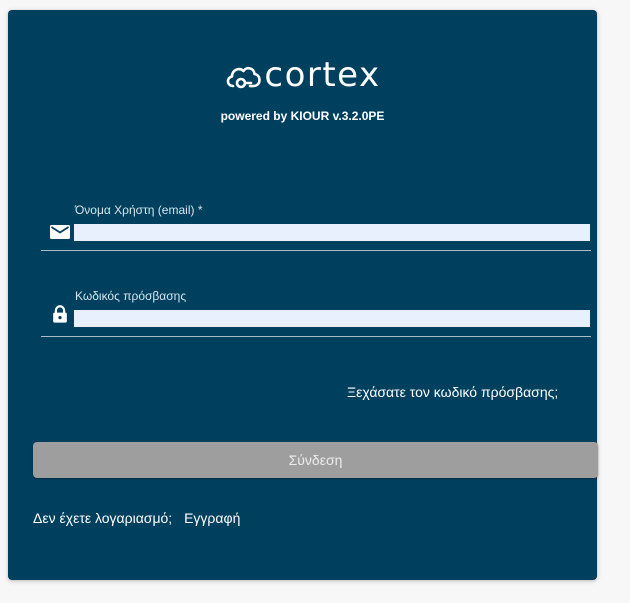 The width and height of the screenshot is (630, 603). I want to click on password-underline, so click(316, 336).